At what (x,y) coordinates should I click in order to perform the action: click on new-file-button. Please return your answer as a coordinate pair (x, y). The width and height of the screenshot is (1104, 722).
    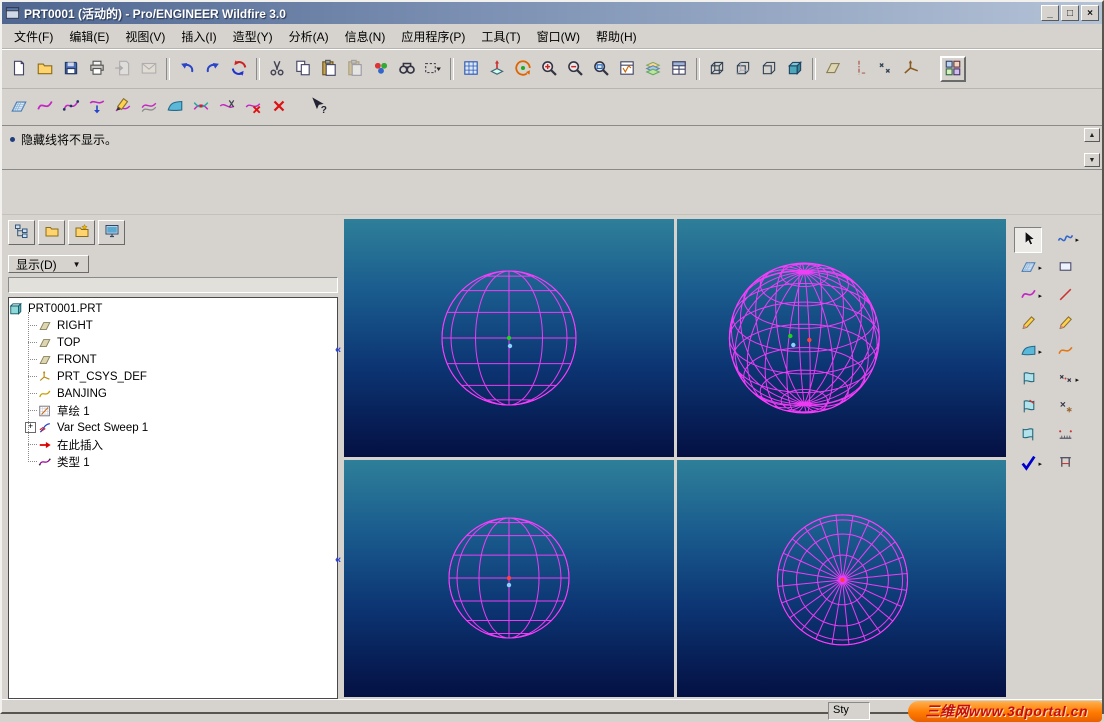
    Looking at the image, I should click on (19, 69).